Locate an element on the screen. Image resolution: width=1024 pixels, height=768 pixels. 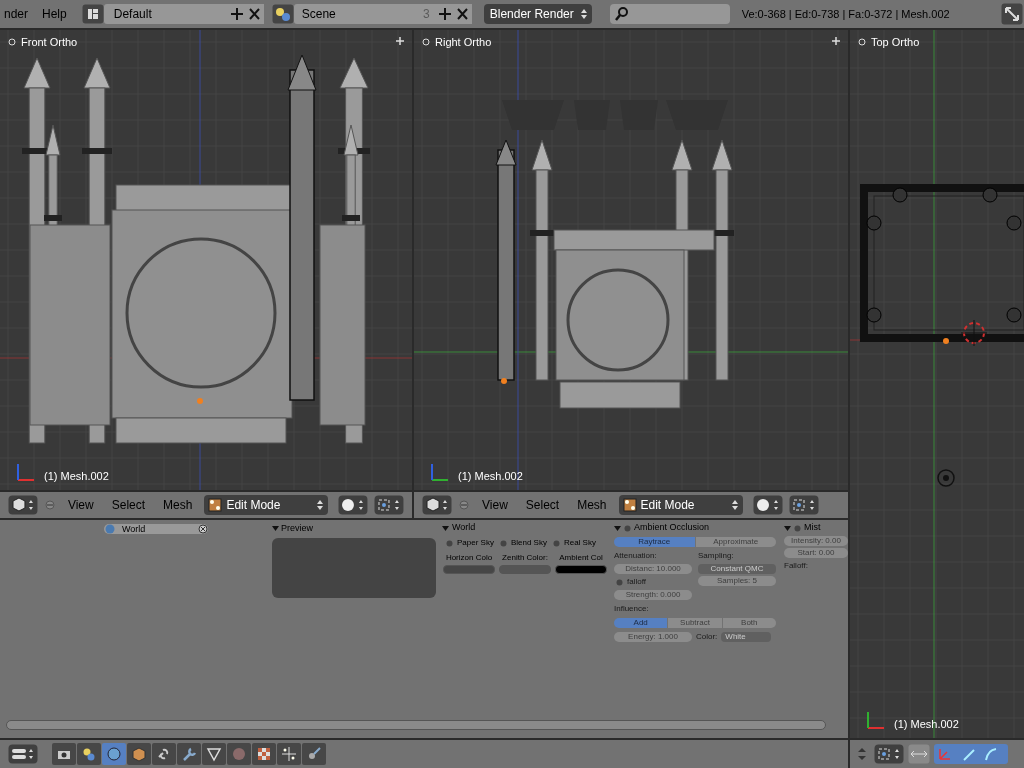
orbit-icon is located at coordinates (314, 754).